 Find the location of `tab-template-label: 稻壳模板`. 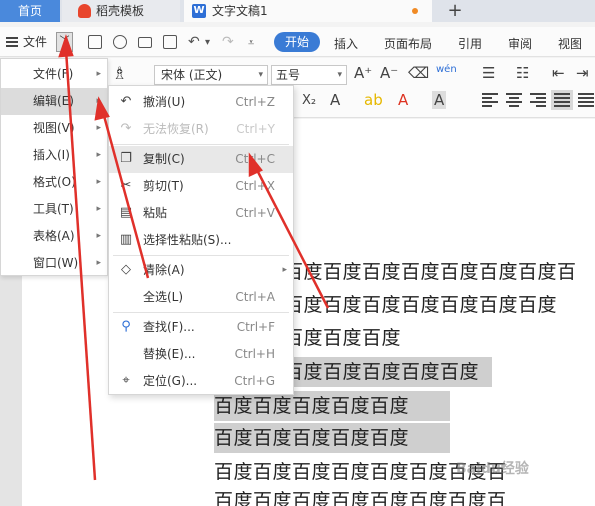

tab-template-label: 稻壳模板 is located at coordinates (120, 11).